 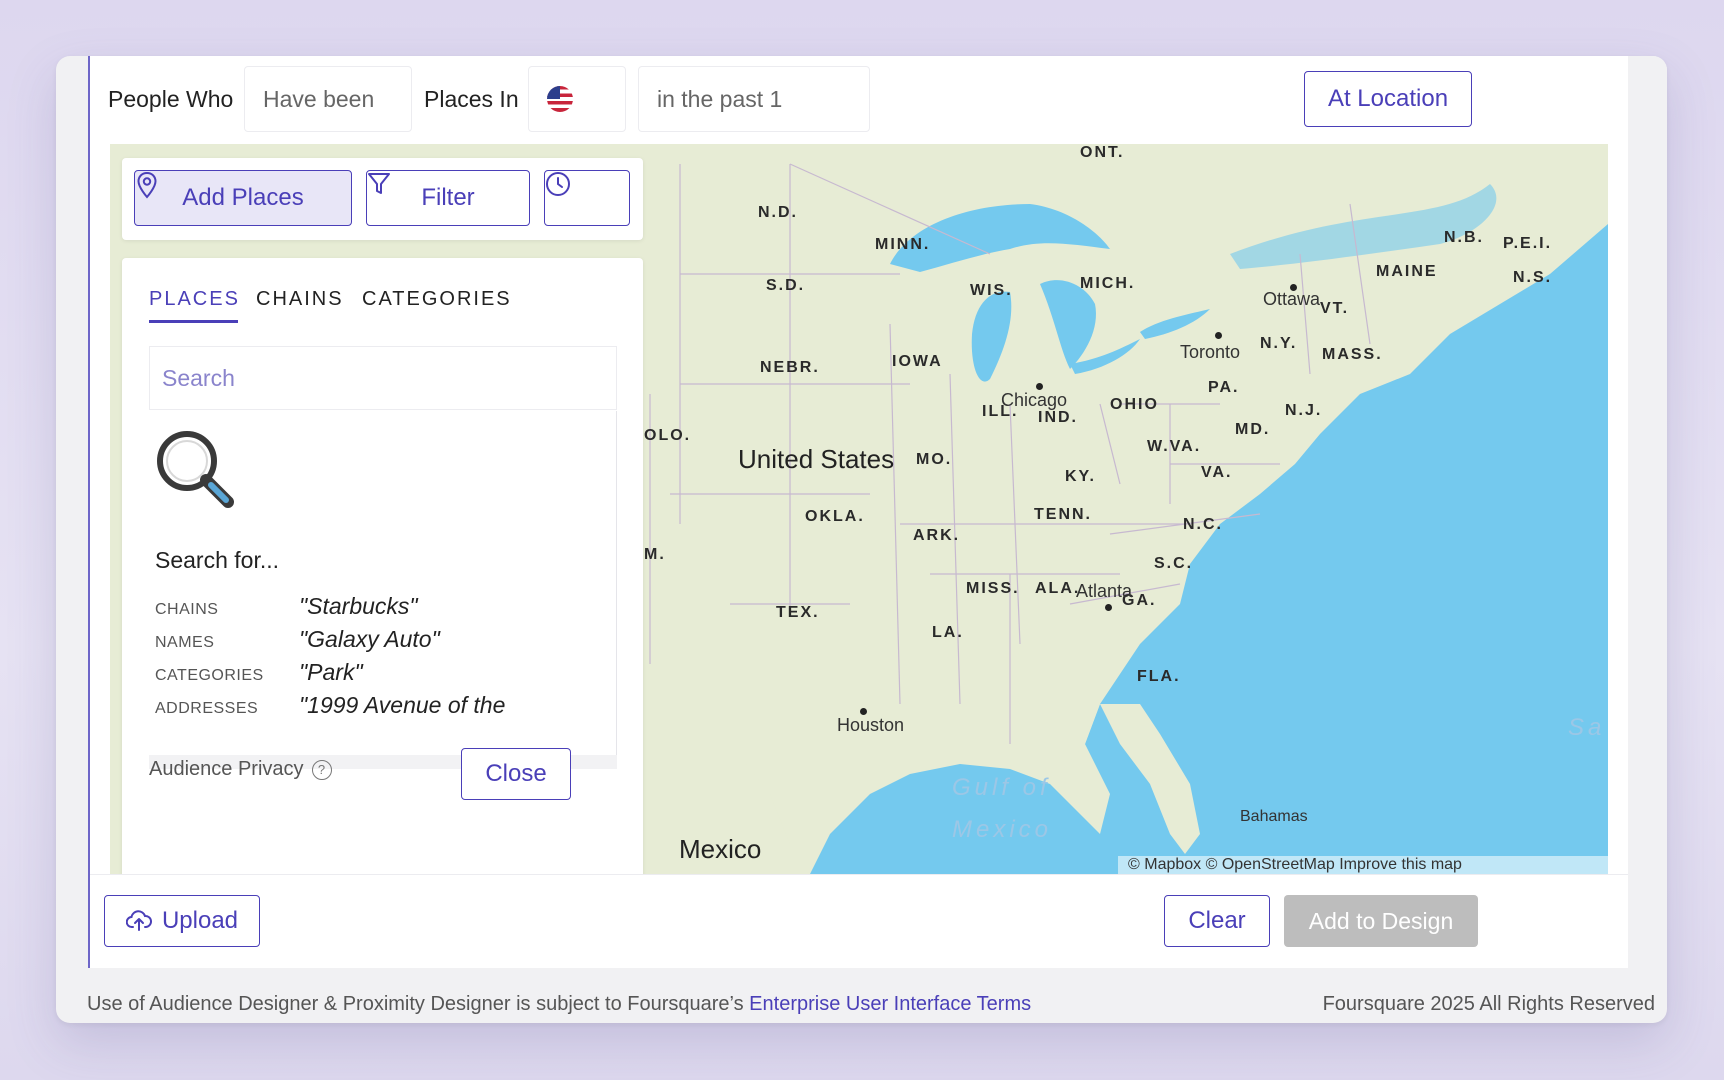 What do you see at coordinates (369, 639) in the screenshot?
I see `help-example: "Galaxy Auto"` at bounding box center [369, 639].